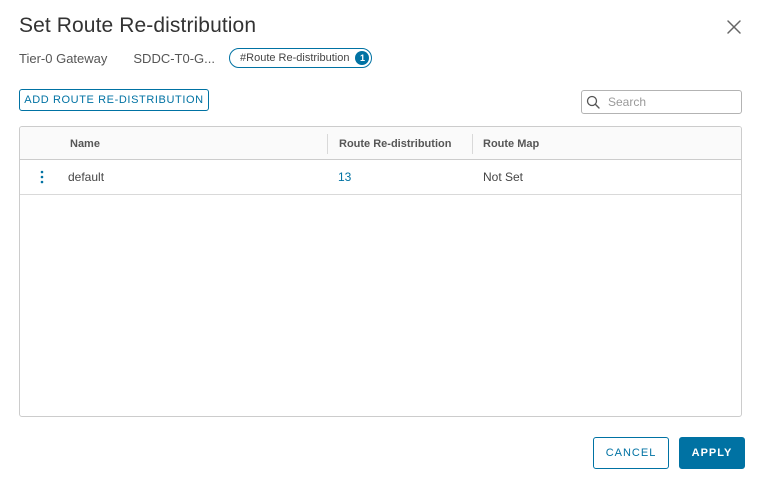  I want to click on table-row: default 13 Not Set, so click(380, 177).